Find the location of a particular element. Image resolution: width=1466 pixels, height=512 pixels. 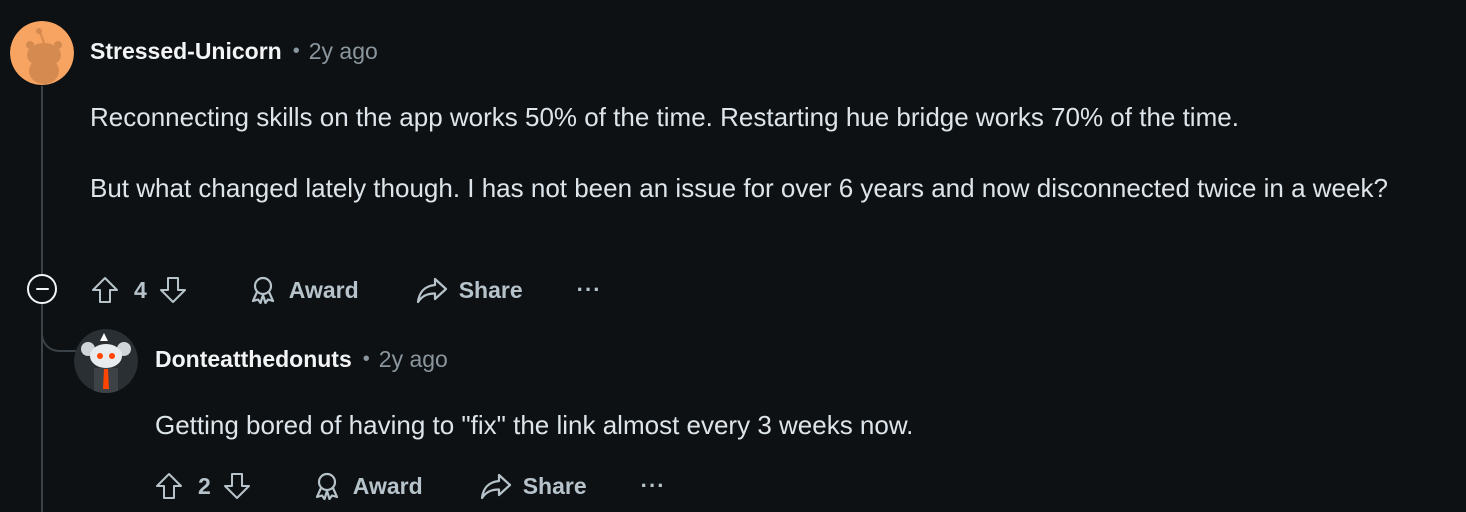

comment-actions: 4 Award Share ··· is located at coordinates (345, 290).